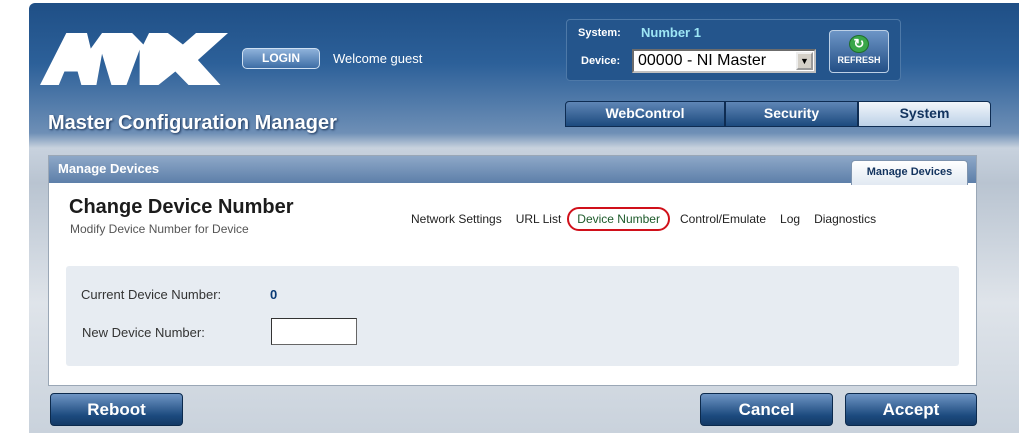 This screenshot has height=433, width=1019. Describe the element at coordinates (911, 409) in the screenshot. I see `accept-button: Accept` at that location.